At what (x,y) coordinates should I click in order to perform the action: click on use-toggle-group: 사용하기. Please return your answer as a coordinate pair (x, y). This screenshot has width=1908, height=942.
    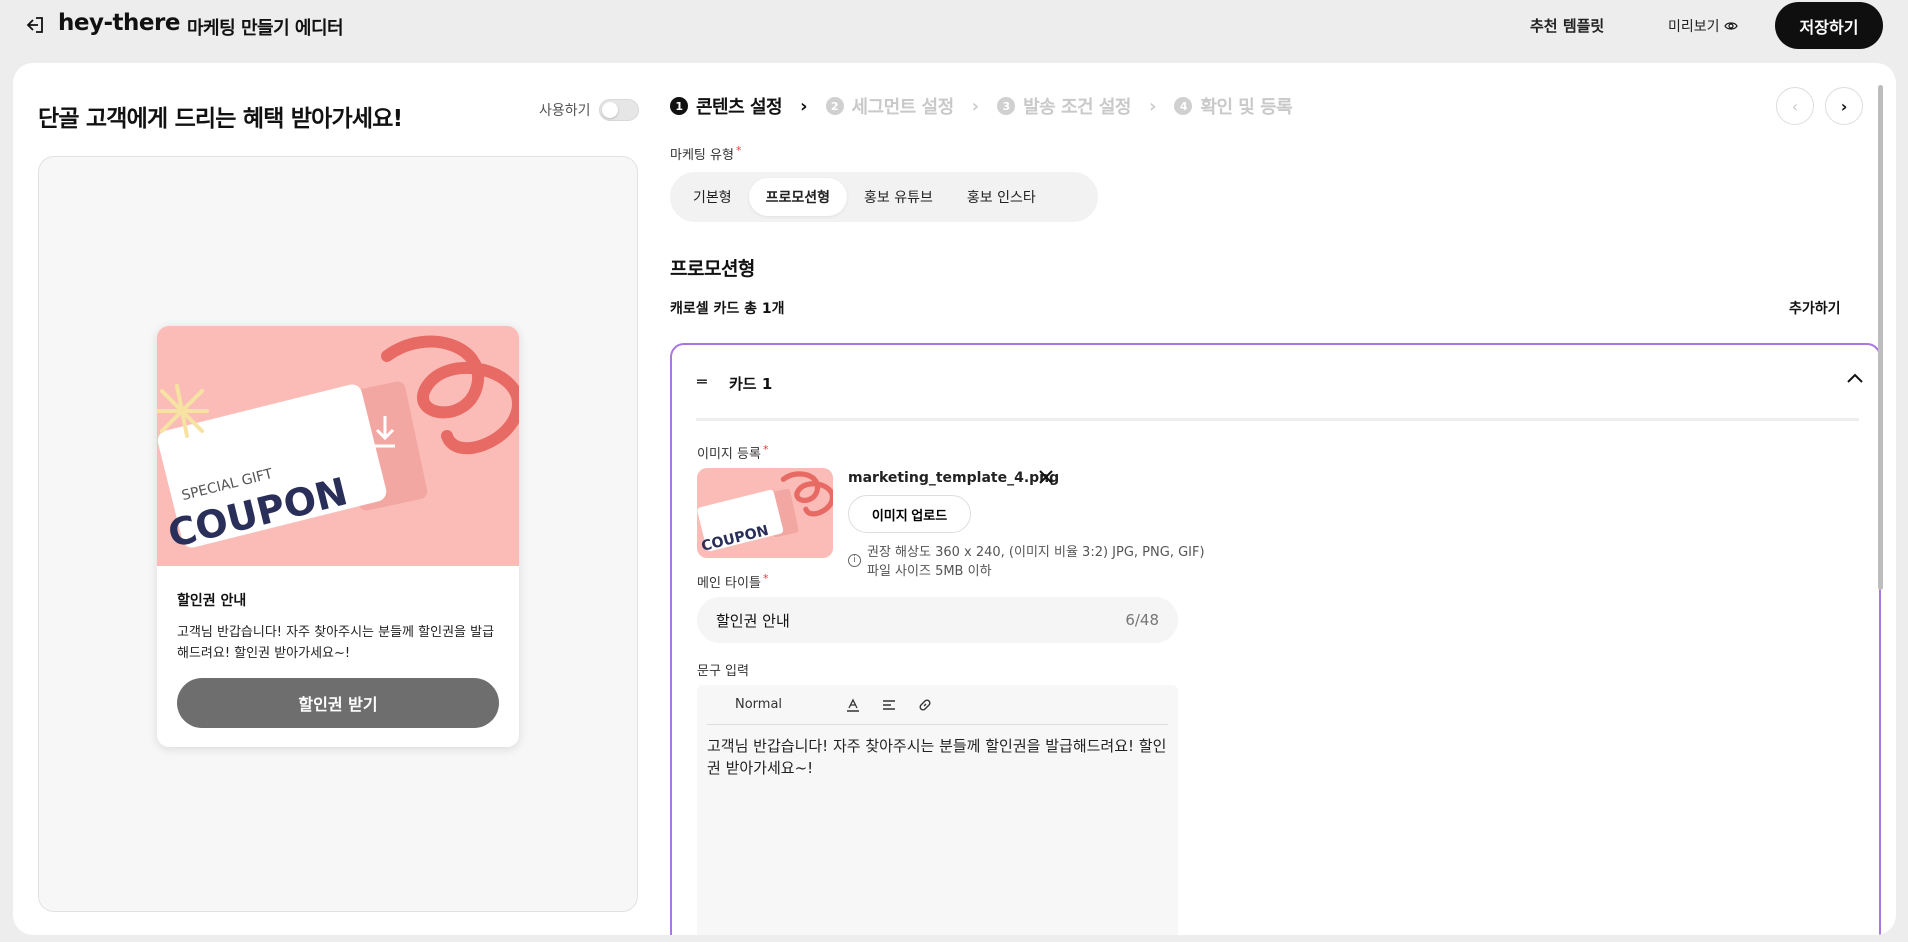
    Looking at the image, I should click on (589, 110).